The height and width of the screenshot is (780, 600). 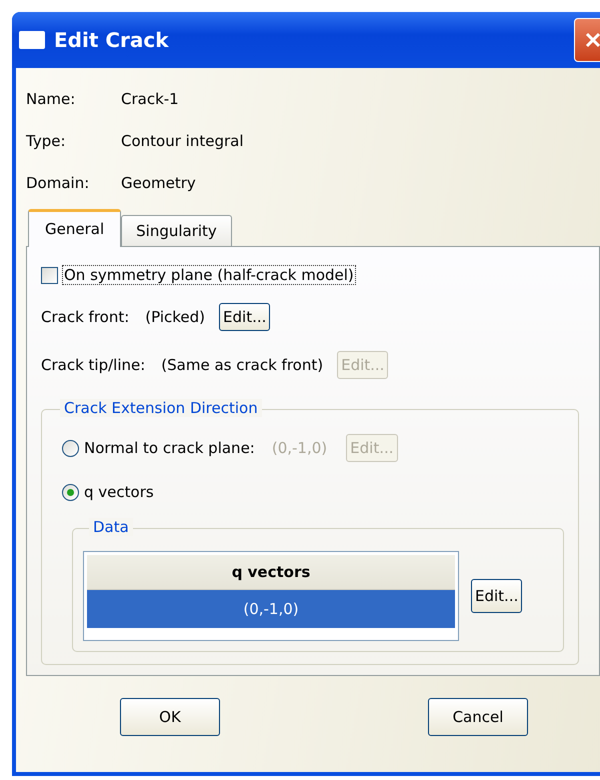 I want to click on checkbox-label: On symmetry plane (half-crack model), so click(x=209, y=275).